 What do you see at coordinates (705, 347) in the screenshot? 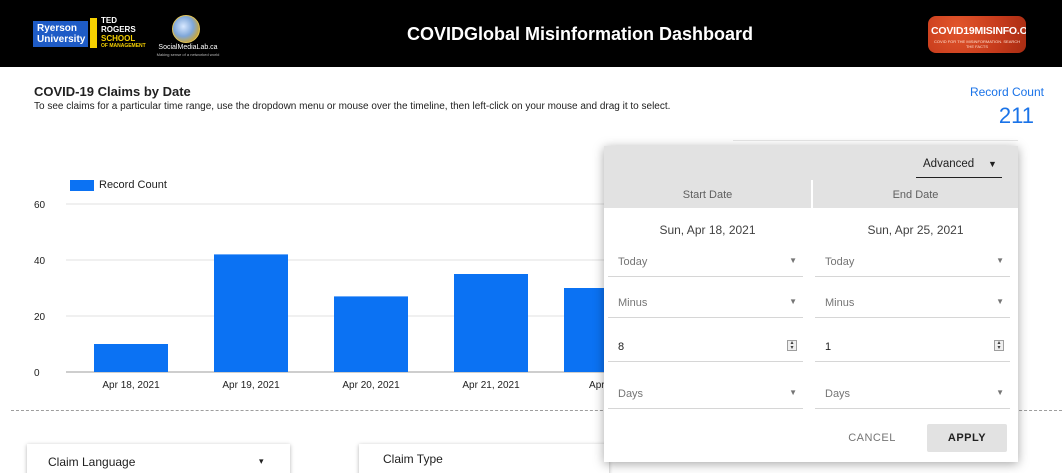
I see `start-amount-input: 8 ▴ ▾` at bounding box center [705, 347].